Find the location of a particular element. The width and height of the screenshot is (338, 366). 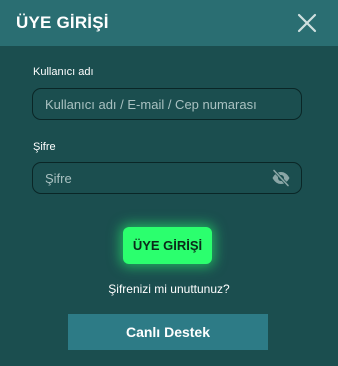

eye-off-icon is located at coordinates (281, 178).